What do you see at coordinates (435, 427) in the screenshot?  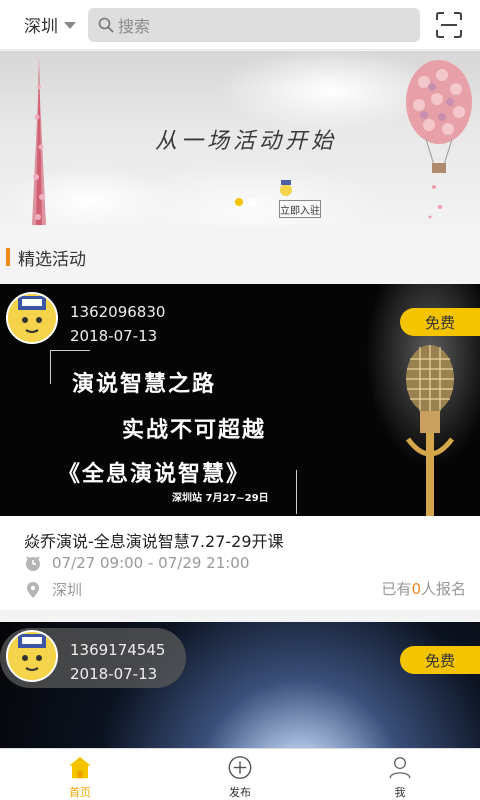 I see `microphone-illustration` at bounding box center [435, 427].